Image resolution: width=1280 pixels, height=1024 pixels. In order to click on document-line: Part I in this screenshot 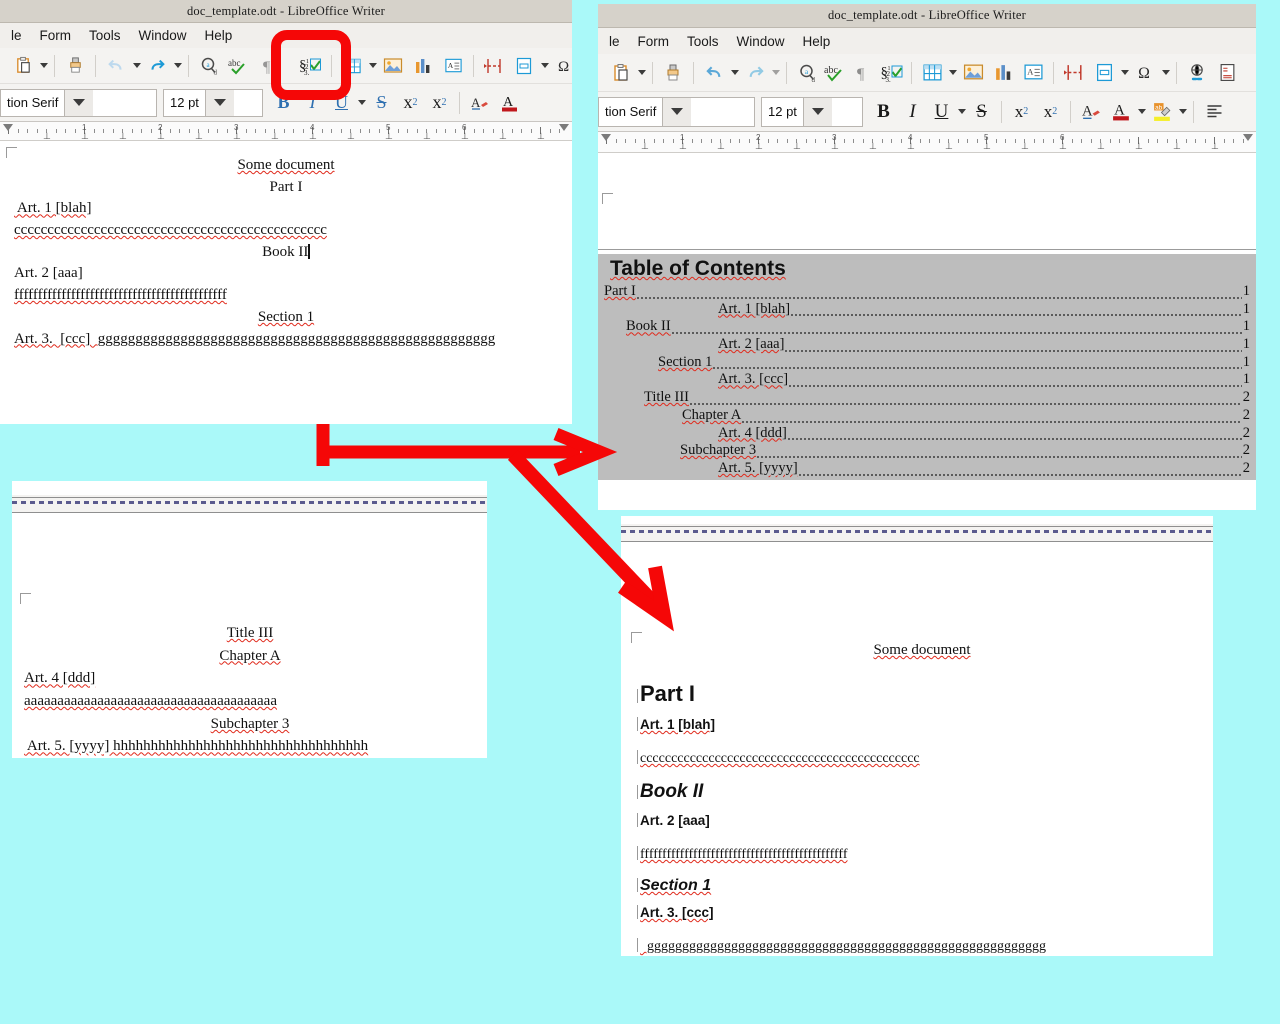, I will do `click(286, 188)`.